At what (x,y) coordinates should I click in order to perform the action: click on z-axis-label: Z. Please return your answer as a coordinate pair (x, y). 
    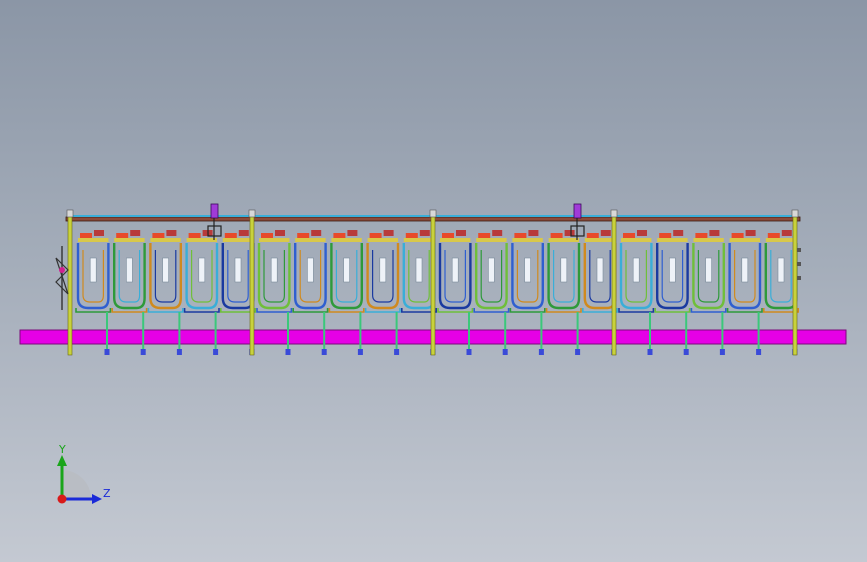
    Looking at the image, I should click on (107, 493).